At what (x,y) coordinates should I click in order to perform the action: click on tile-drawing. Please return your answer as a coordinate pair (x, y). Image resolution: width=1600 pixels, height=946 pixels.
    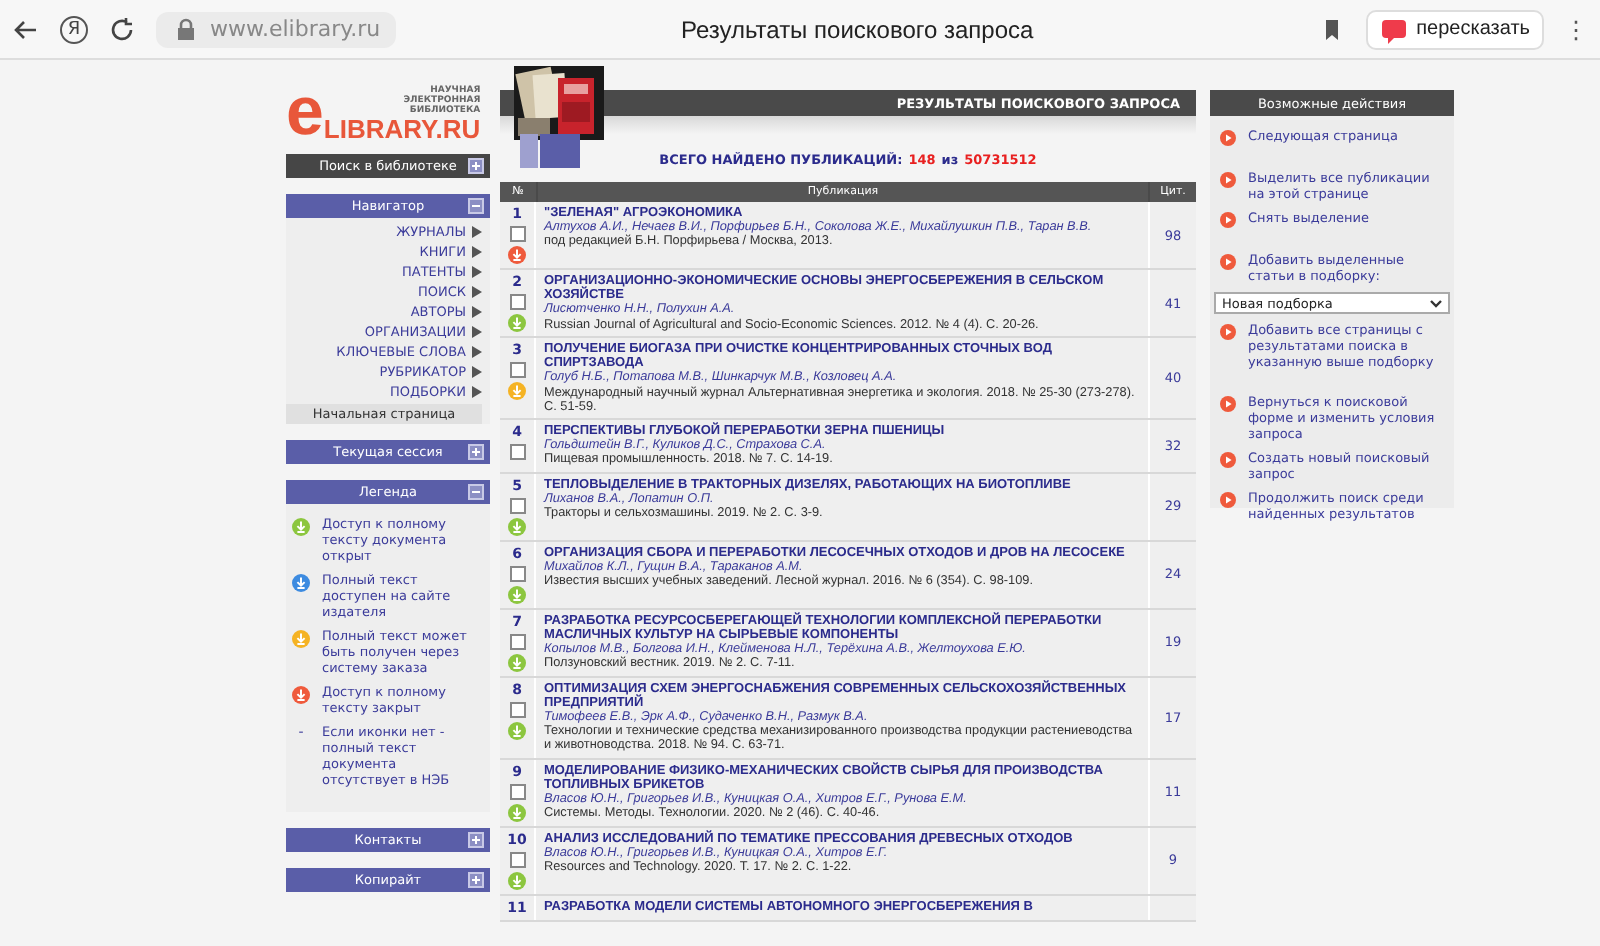
    Looking at the image, I should click on (550, 151).